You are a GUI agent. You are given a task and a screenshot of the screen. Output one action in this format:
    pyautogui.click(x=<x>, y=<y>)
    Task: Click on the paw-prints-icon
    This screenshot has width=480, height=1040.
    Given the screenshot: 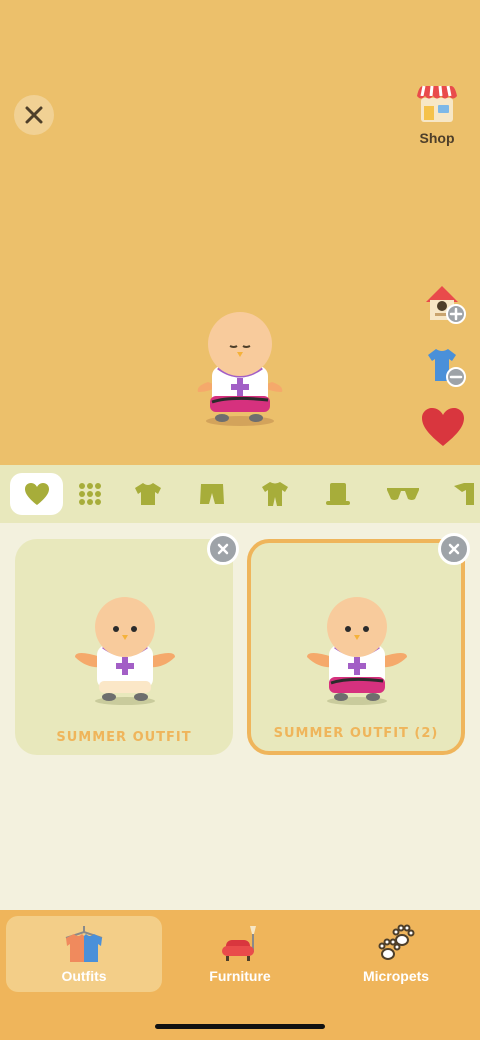 What is the action you would take?
    pyautogui.click(x=396, y=942)
    